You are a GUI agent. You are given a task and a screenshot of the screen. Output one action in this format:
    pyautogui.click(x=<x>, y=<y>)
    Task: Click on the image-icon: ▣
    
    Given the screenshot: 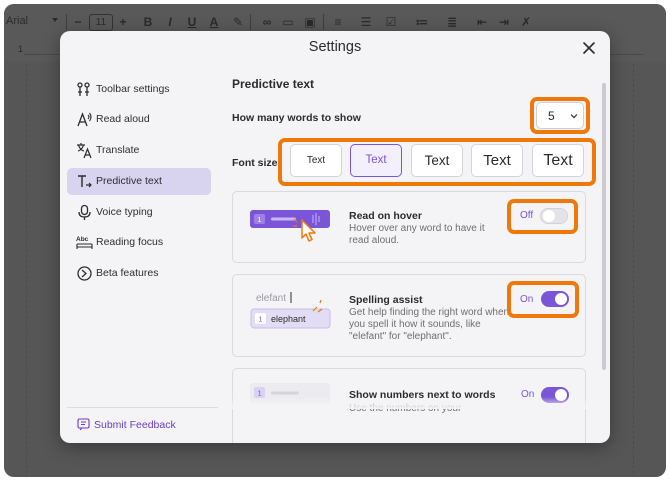 What is the action you would take?
    pyautogui.click(x=310, y=22)
    